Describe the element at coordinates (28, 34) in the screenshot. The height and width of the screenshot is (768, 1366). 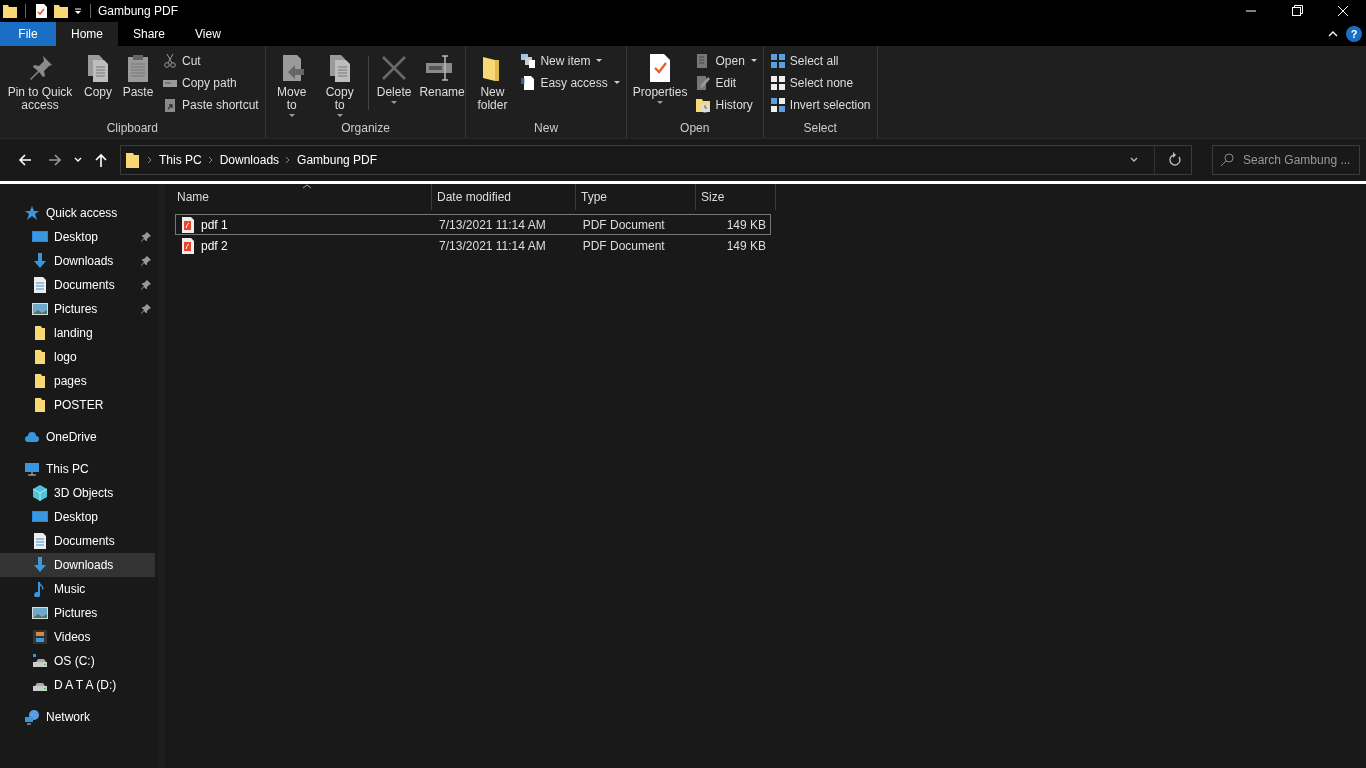
I see `file-menu-tab: File` at that location.